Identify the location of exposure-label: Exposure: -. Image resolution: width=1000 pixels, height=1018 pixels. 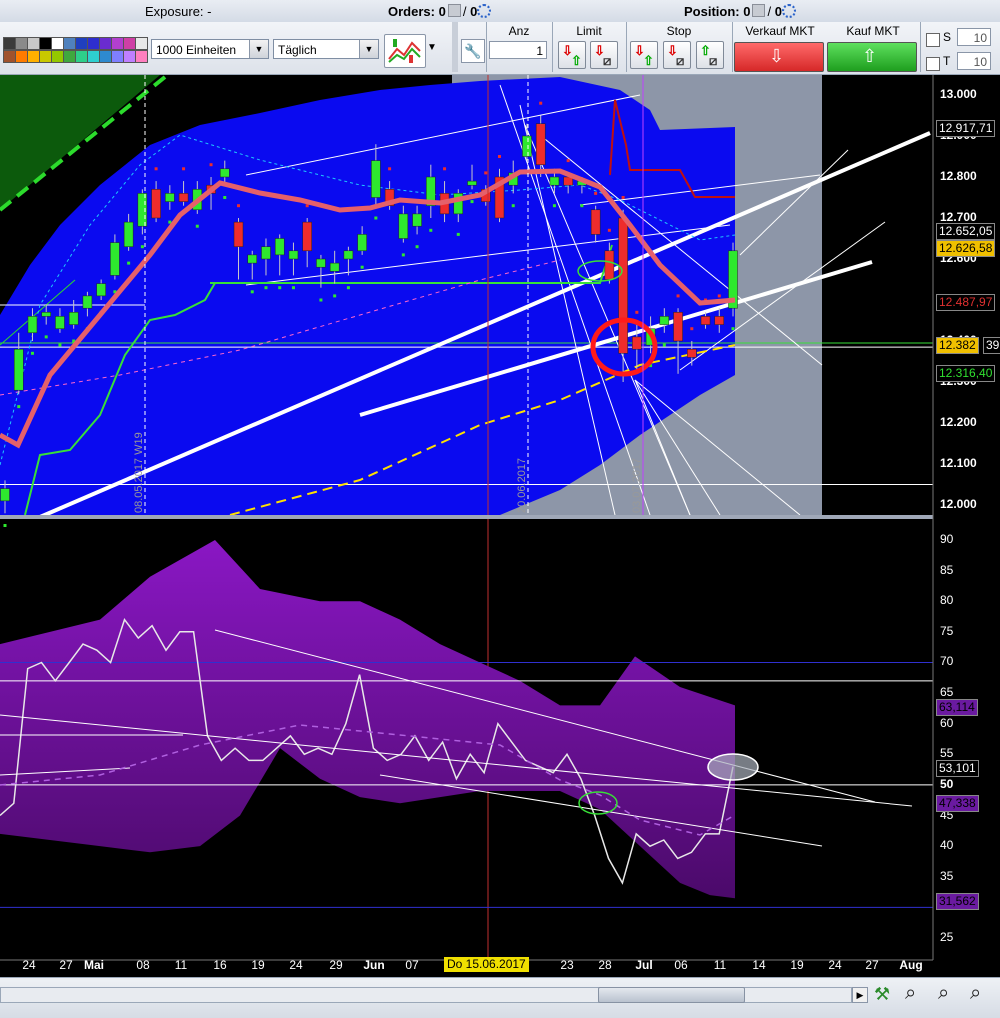
(178, 11).